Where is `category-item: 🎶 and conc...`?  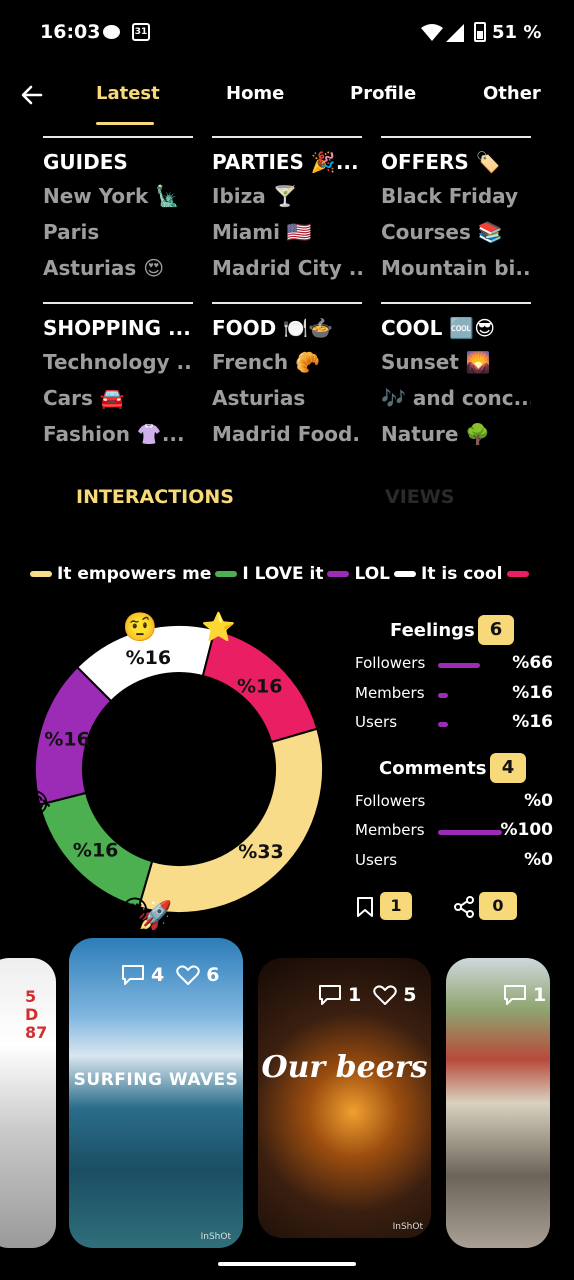 category-item: 🎶 and conc... is located at coordinates (456, 404).